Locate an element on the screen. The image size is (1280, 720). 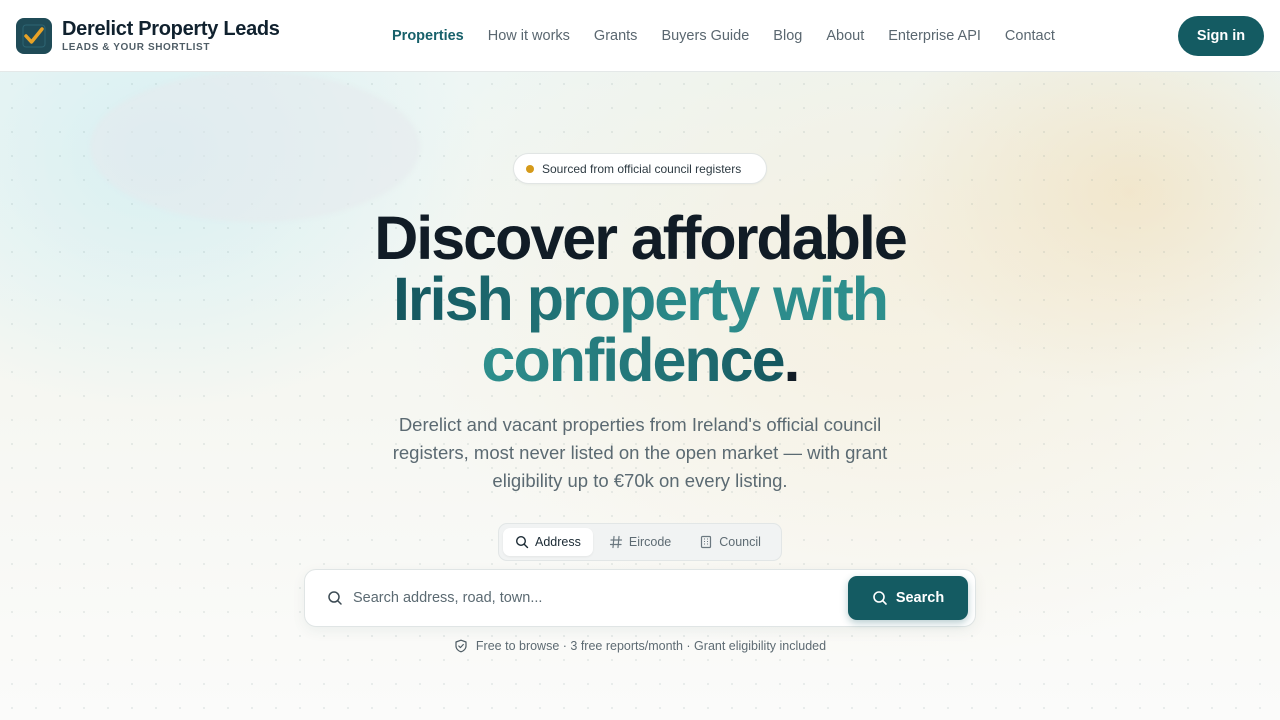
tab-eircode: Eircode is located at coordinates (640, 542).